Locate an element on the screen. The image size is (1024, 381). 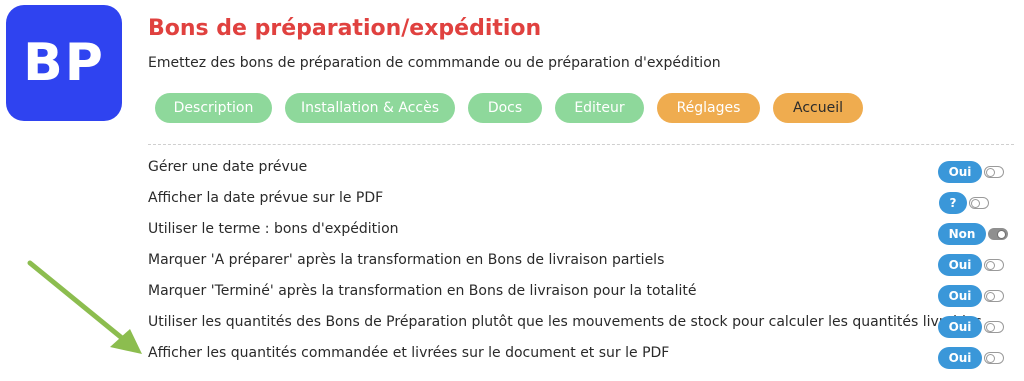
setting-row: Gérer une date prévue Oui is located at coordinates (583, 169).